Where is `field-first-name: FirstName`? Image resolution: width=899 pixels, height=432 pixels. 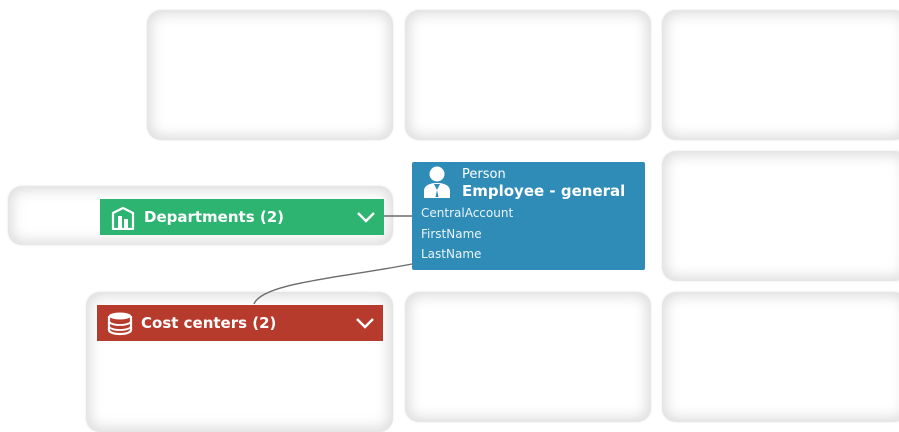 field-first-name: FirstName is located at coordinates (467, 234).